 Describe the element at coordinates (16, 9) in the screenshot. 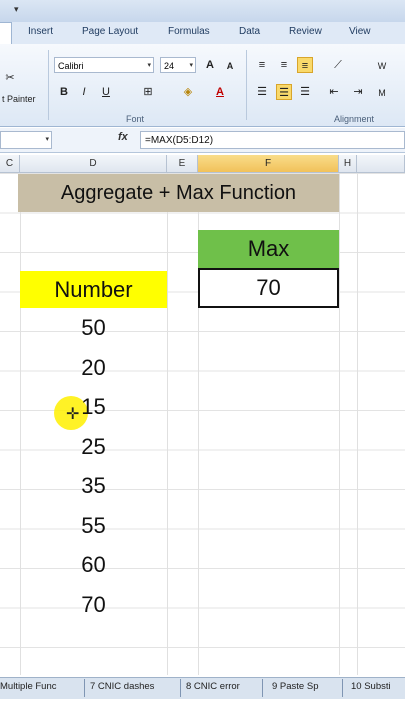

I see `quick-access-arrow-icon: ▾` at that location.